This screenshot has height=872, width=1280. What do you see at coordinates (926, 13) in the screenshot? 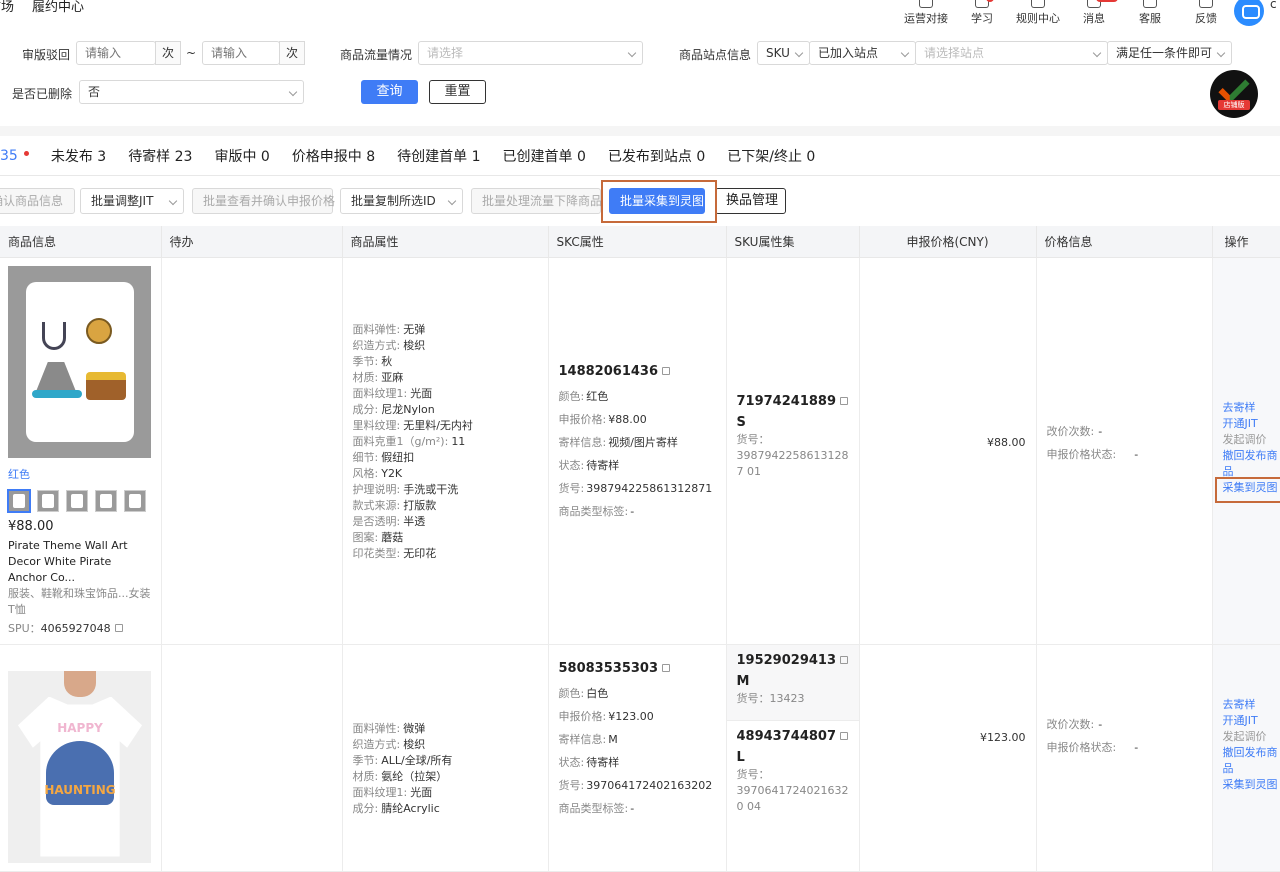
I see `ops-contact-button: 运营对接` at bounding box center [926, 13].